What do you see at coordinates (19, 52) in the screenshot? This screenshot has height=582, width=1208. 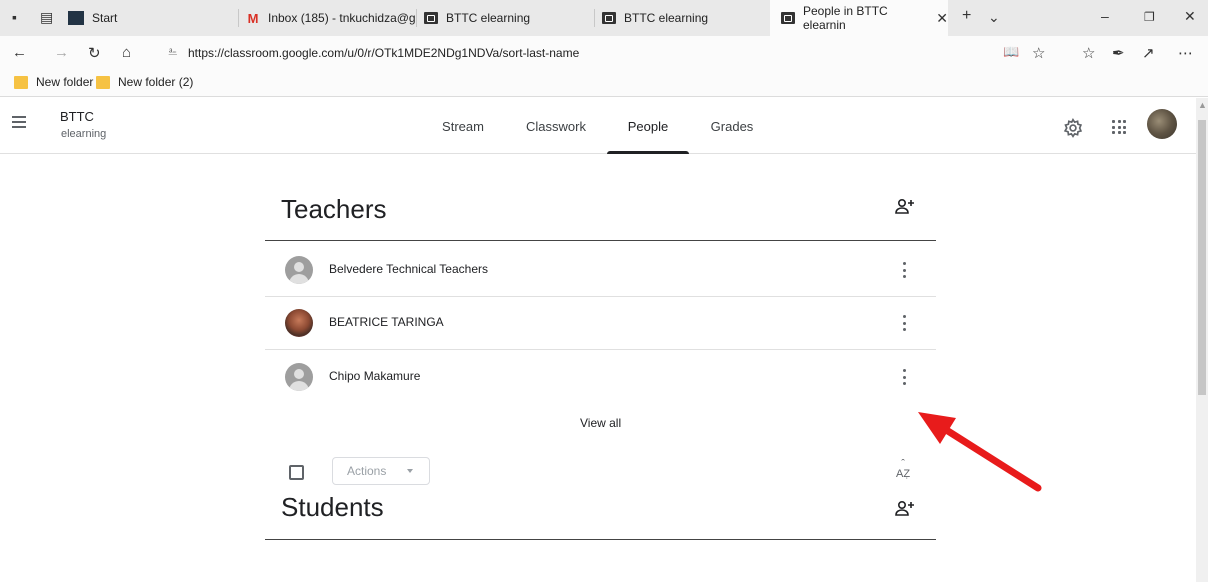 I see `back-icon: ←` at bounding box center [19, 52].